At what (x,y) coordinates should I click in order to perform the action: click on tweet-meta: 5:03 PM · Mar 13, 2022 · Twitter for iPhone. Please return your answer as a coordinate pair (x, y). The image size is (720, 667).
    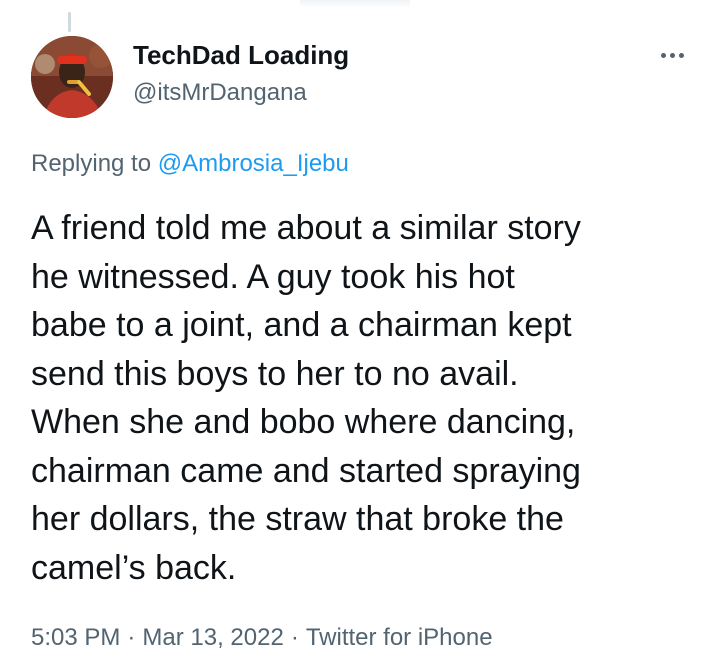
    Looking at the image, I should click on (262, 638).